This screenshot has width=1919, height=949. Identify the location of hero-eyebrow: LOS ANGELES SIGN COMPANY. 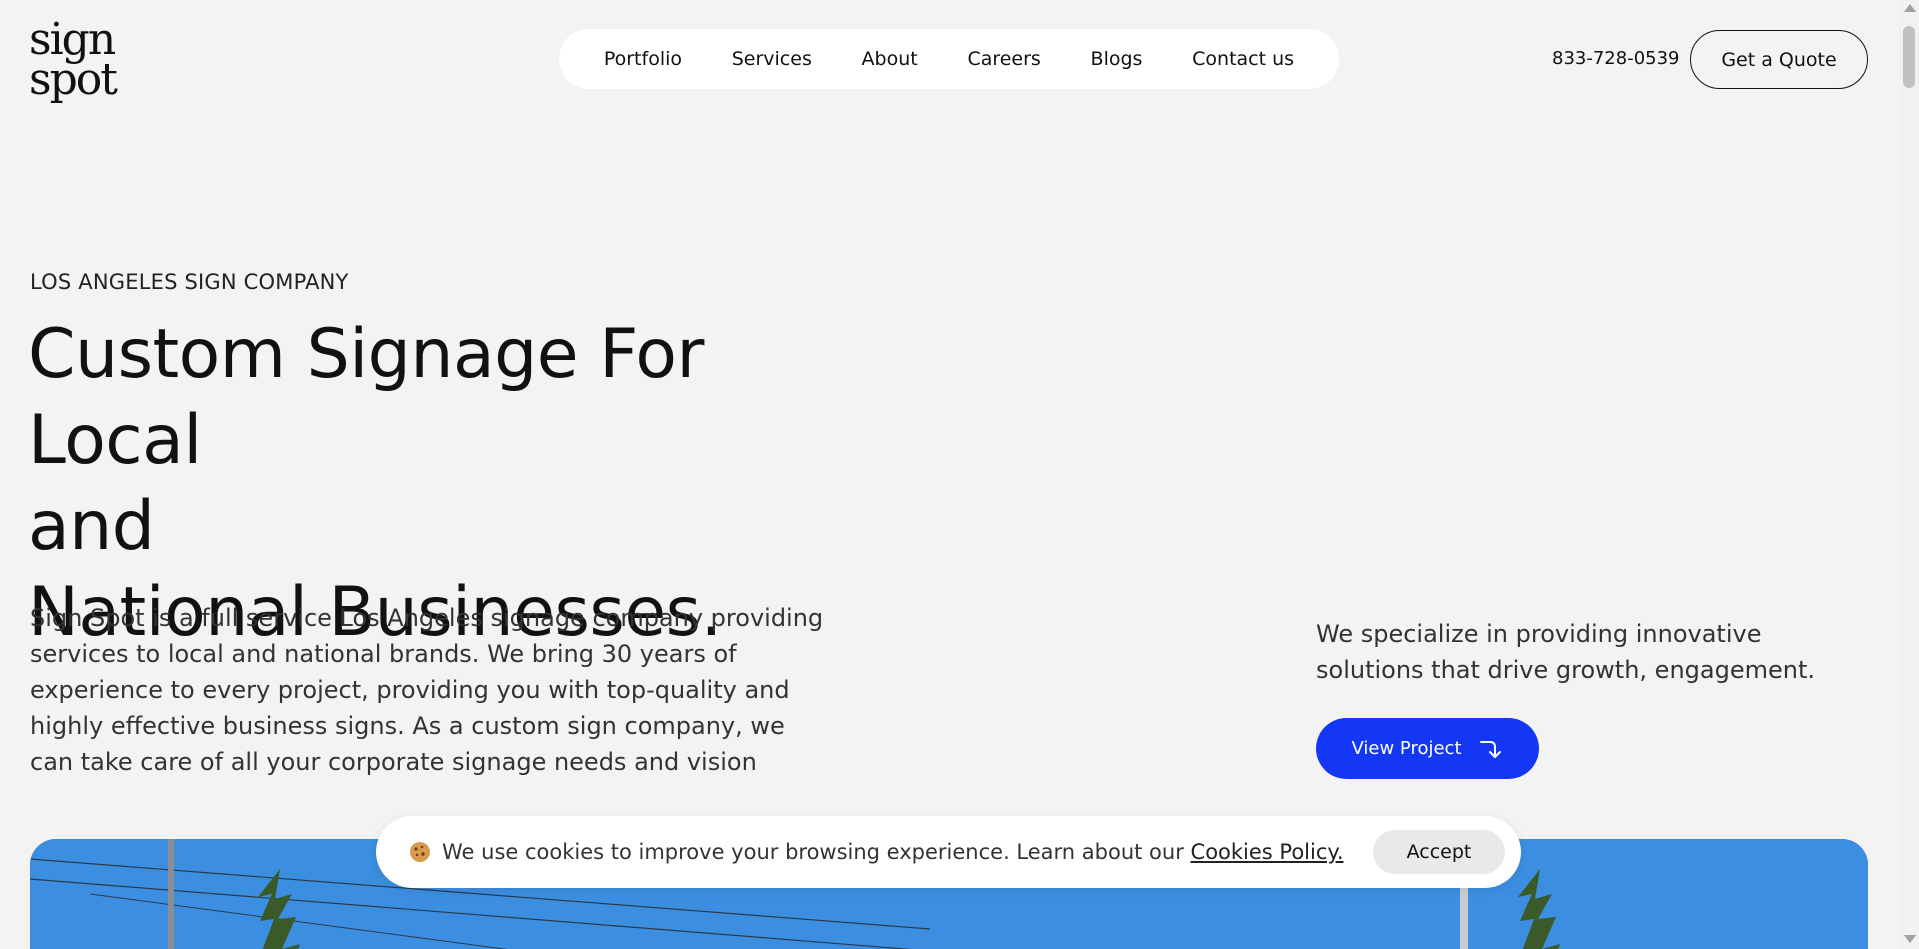
(189, 282).